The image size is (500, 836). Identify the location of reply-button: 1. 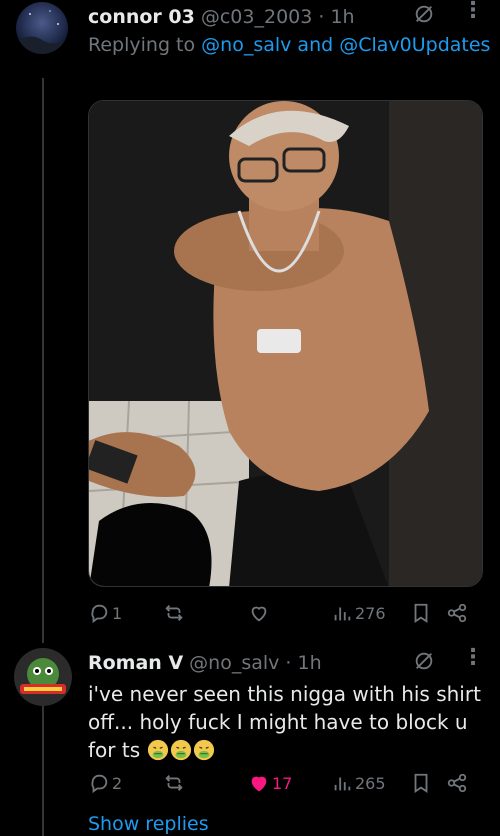
(105, 613).